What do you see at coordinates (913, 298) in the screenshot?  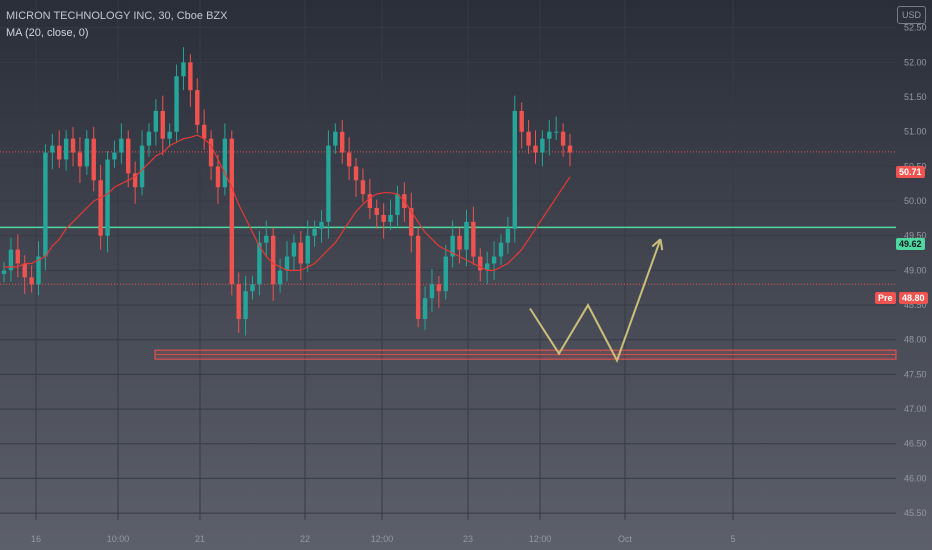 I see `pre-market-price-label: 48.80` at bounding box center [913, 298].